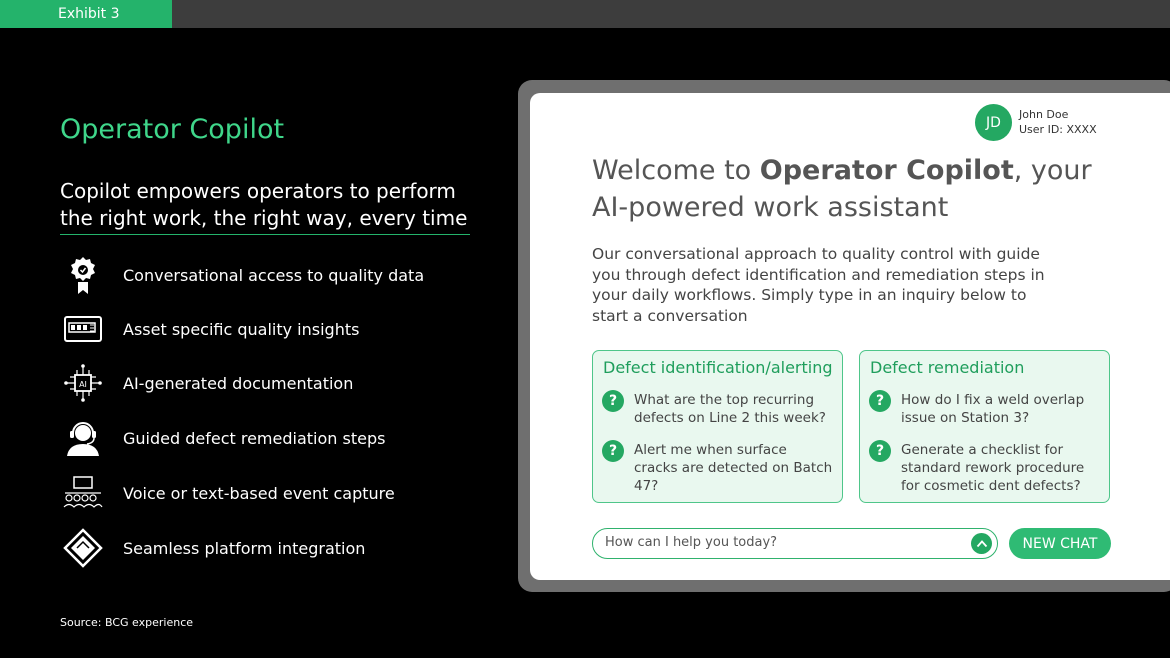 Image resolution: width=1170 pixels, height=658 pixels. I want to click on chevron-up-icon, so click(981, 544).